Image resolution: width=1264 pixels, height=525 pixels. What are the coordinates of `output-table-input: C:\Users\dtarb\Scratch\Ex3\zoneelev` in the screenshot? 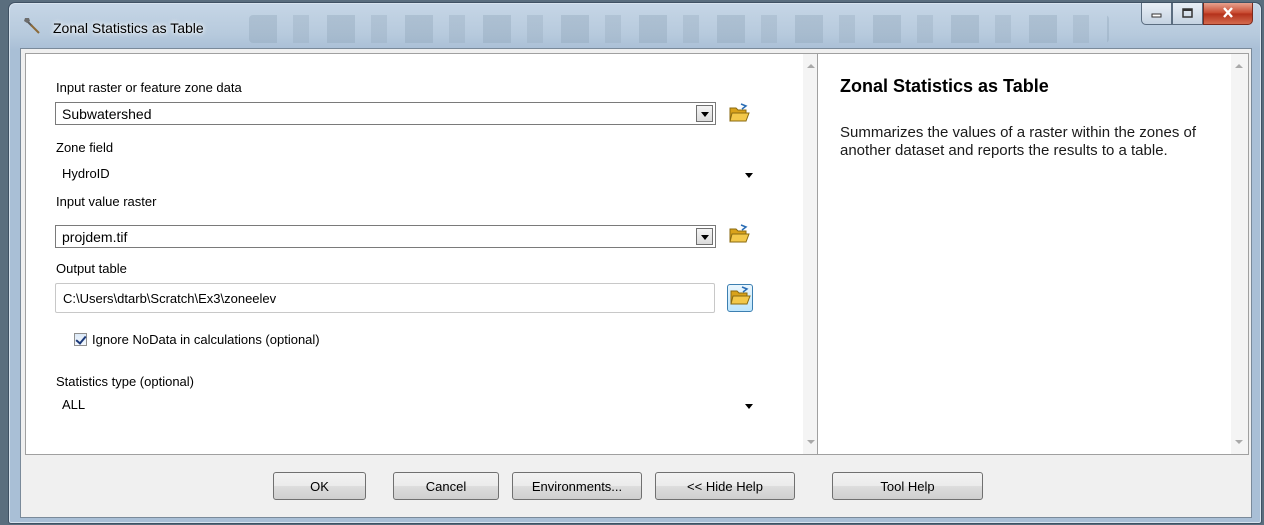 It's located at (385, 298).